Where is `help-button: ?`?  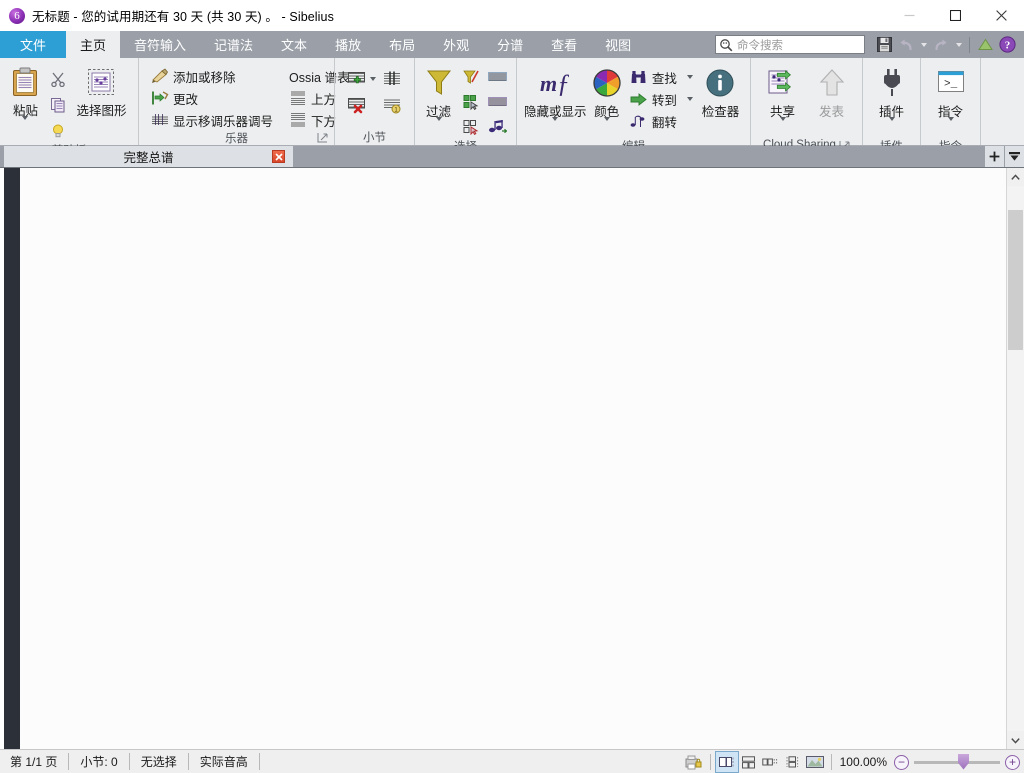 help-button: ? is located at coordinates (1007, 45).